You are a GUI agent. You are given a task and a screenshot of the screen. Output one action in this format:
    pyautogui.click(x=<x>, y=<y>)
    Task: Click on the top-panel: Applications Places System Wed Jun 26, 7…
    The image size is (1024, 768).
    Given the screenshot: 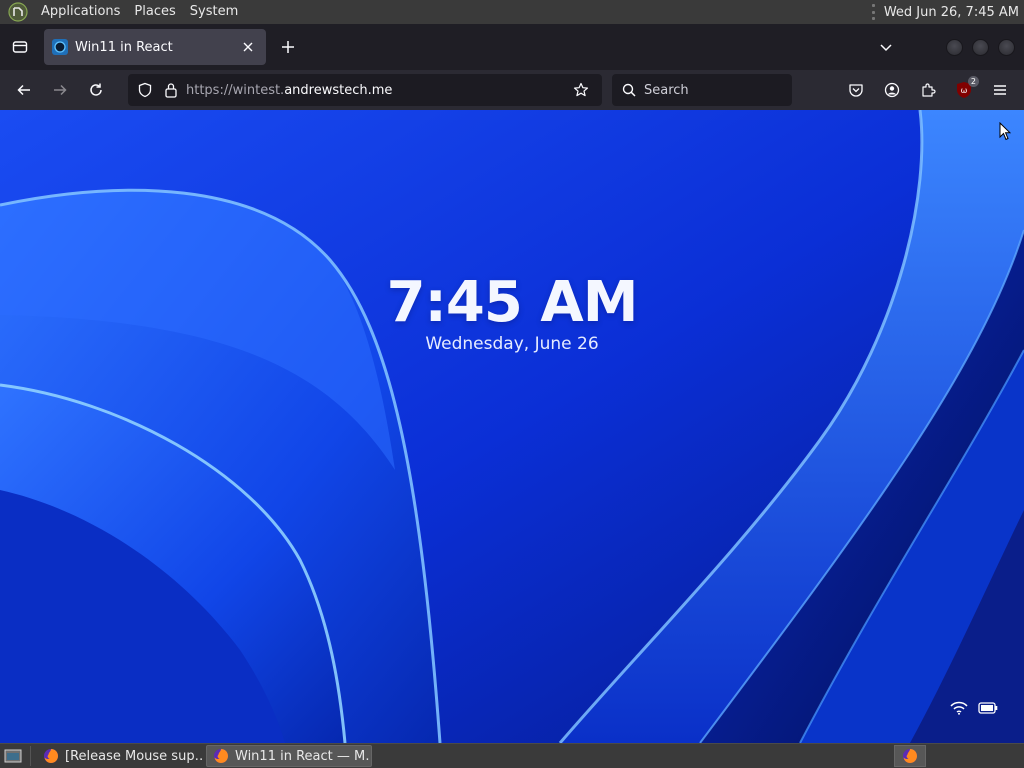 What is the action you would take?
    pyautogui.click(x=512, y=12)
    